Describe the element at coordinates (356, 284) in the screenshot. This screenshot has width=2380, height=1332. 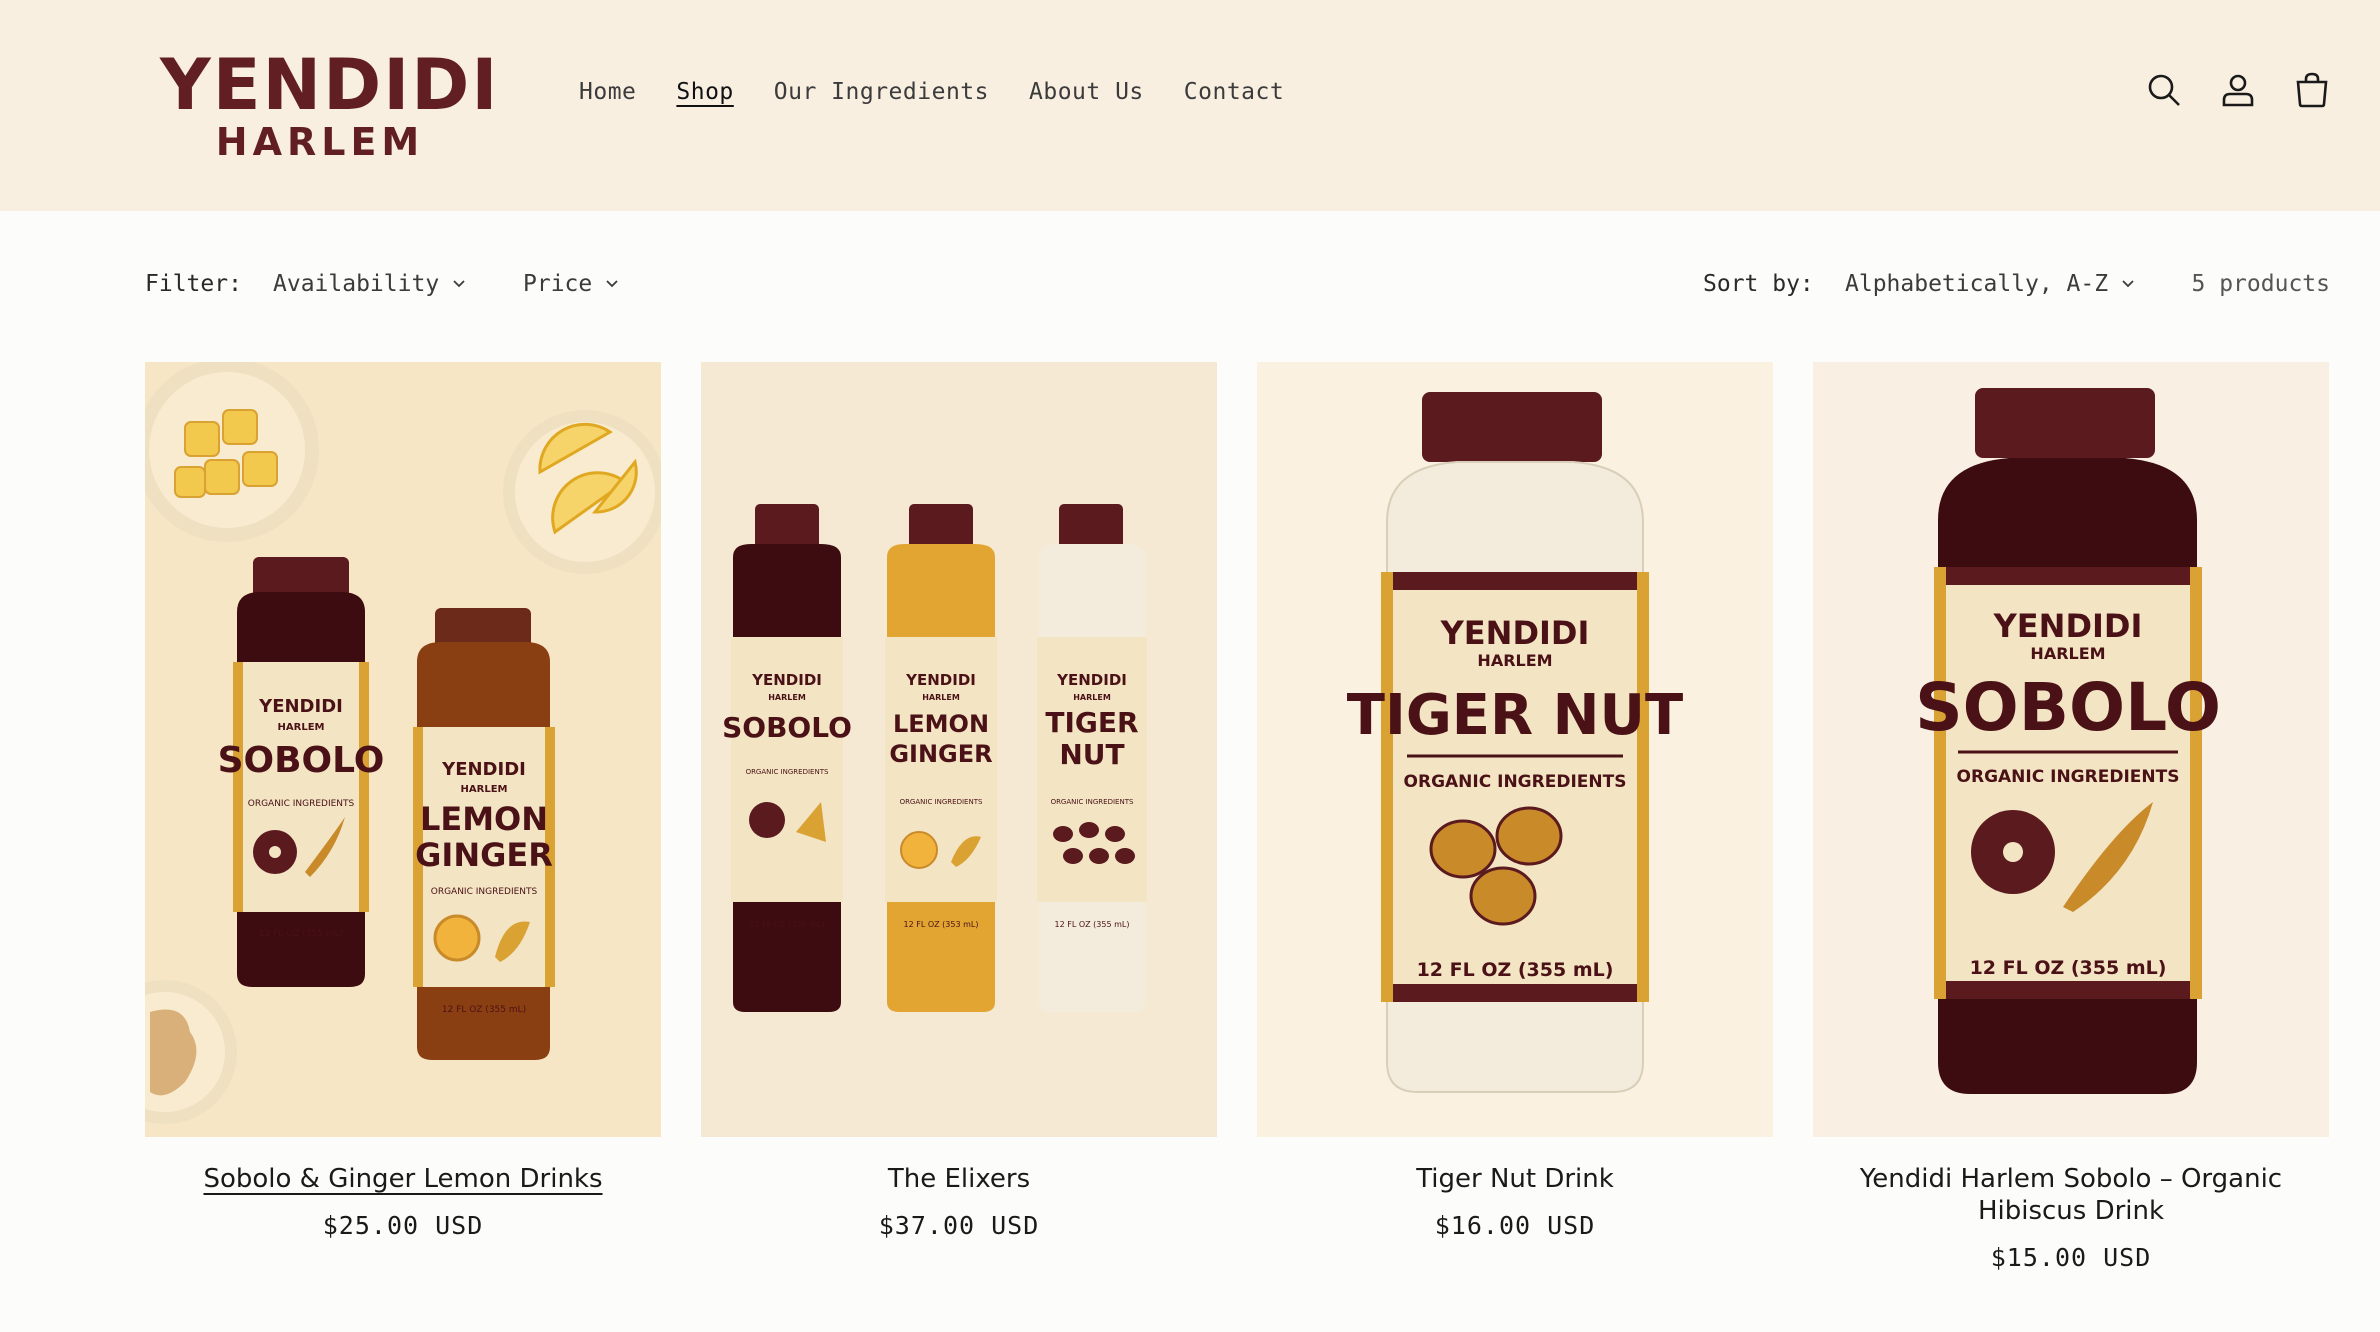
I see `availability-filter-label: Availability` at that location.